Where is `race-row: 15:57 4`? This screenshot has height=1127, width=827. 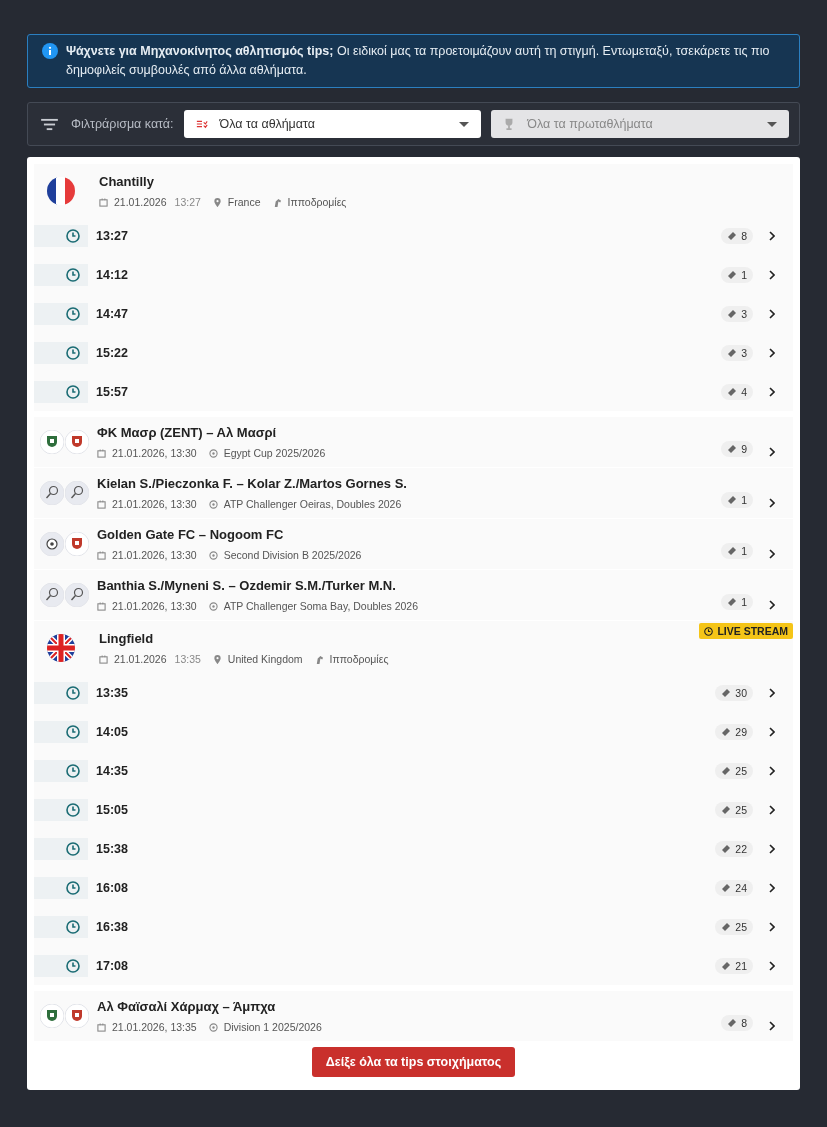 race-row: 15:57 4 is located at coordinates (413, 391).